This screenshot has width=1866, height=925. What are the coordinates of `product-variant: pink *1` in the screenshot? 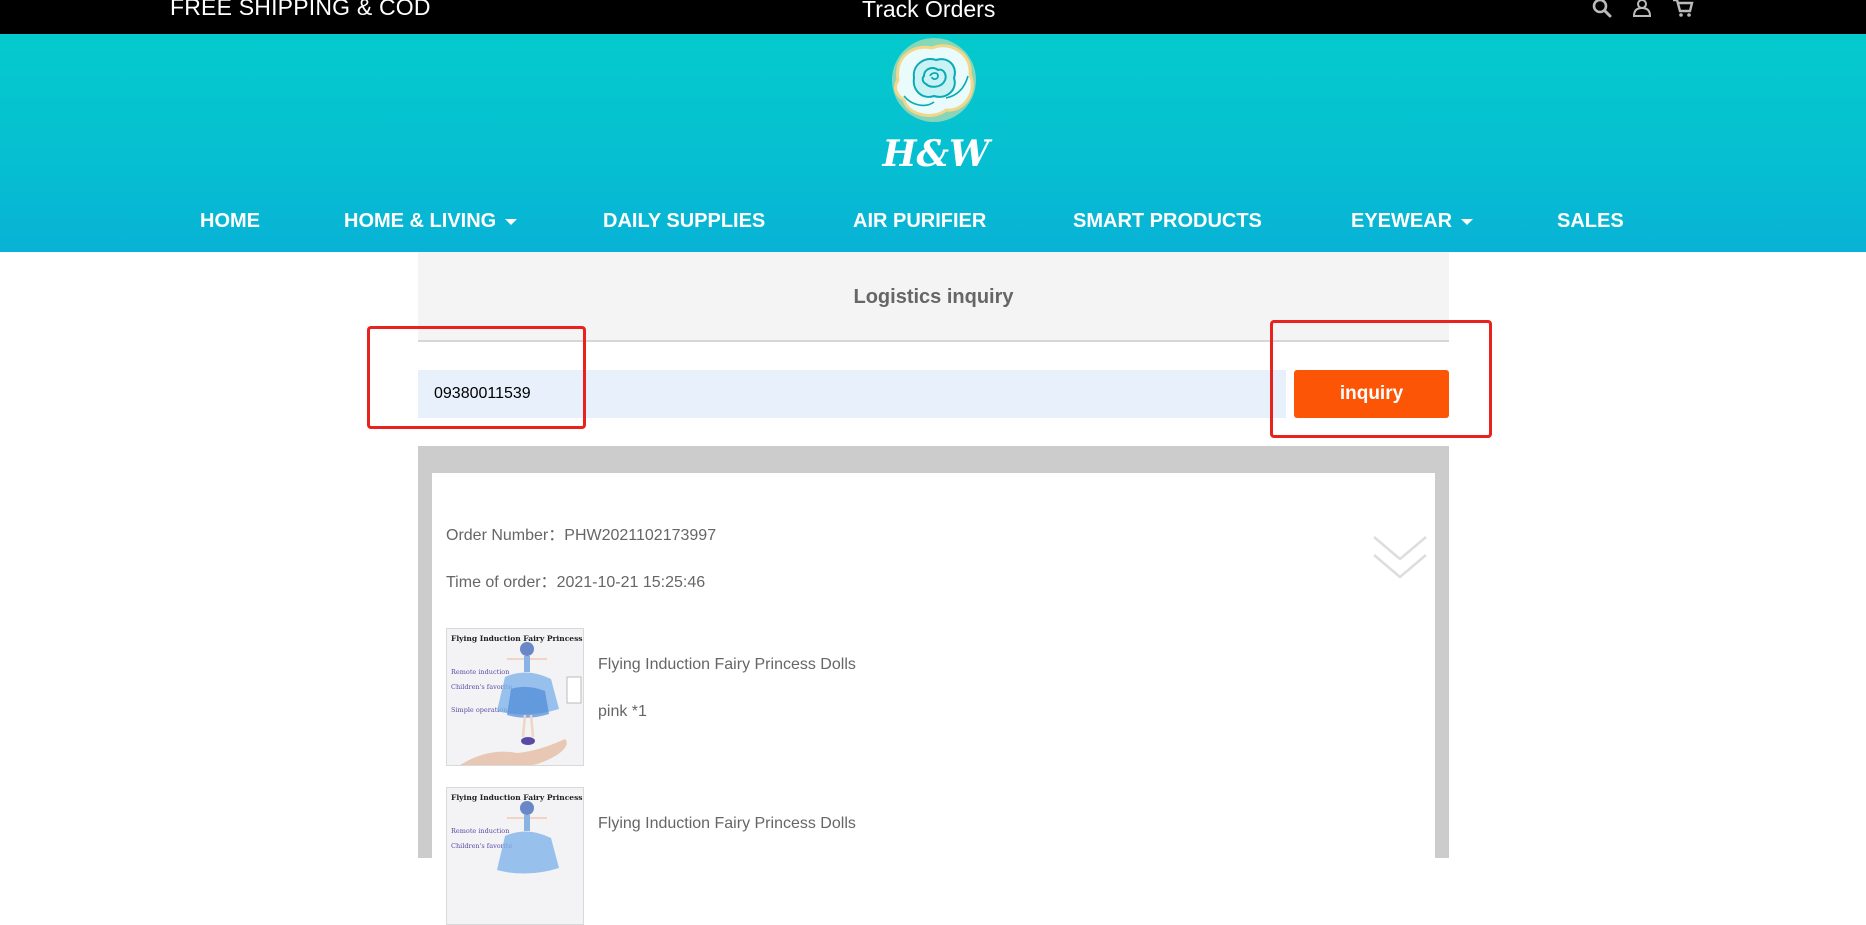 It's located at (622, 711).